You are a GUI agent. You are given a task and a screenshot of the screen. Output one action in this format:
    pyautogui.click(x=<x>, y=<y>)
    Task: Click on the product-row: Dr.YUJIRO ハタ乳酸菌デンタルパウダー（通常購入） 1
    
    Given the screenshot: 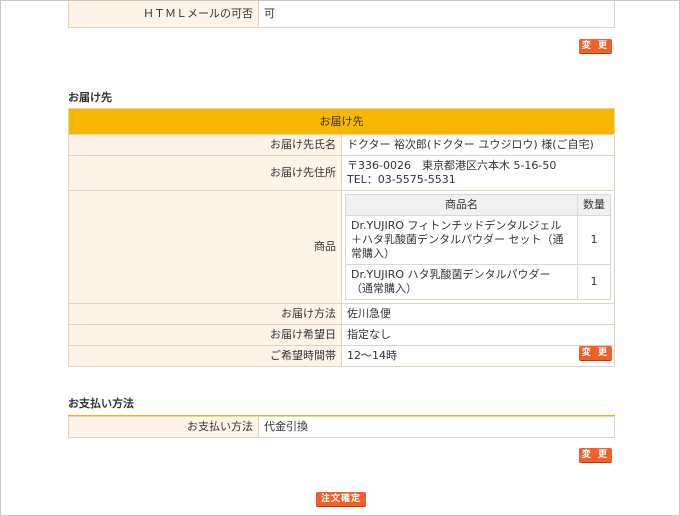 What is the action you would take?
    pyautogui.click(x=478, y=282)
    